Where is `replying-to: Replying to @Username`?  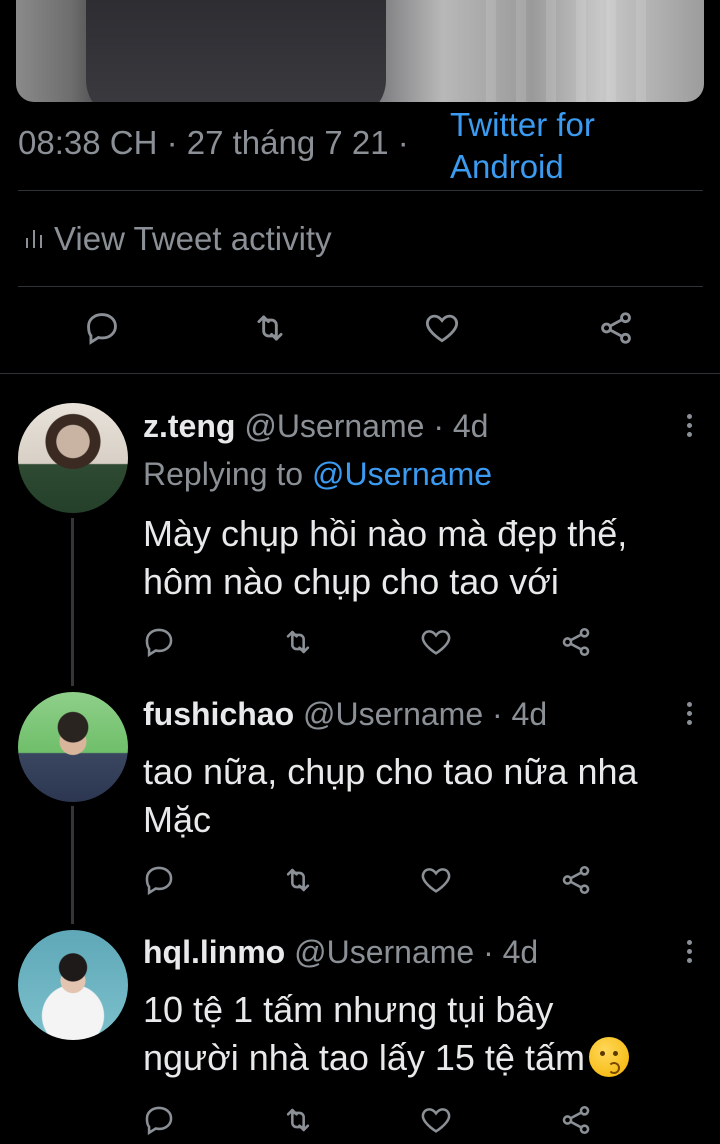
replying-to: Replying to @Username is located at coordinates (317, 474).